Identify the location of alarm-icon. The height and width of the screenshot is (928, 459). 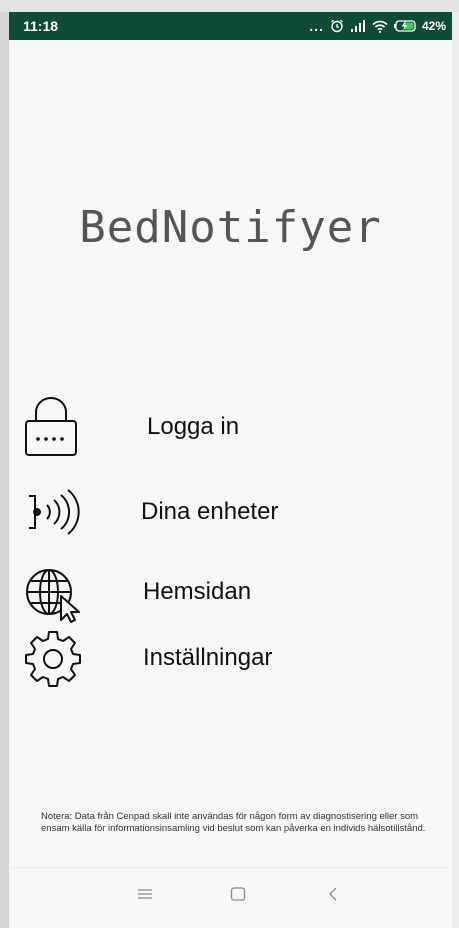
(337, 26).